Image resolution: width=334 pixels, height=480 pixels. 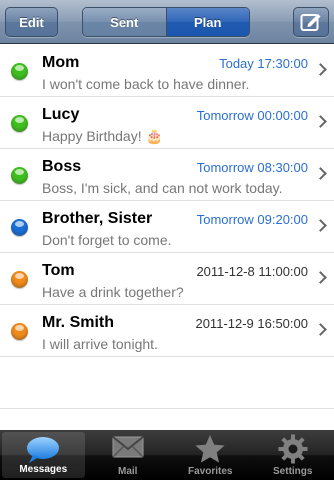 What do you see at coordinates (252, 271) in the screenshot?
I see `scheduled-time: 2011-12-8 11:00:00` at bounding box center [252, 271].